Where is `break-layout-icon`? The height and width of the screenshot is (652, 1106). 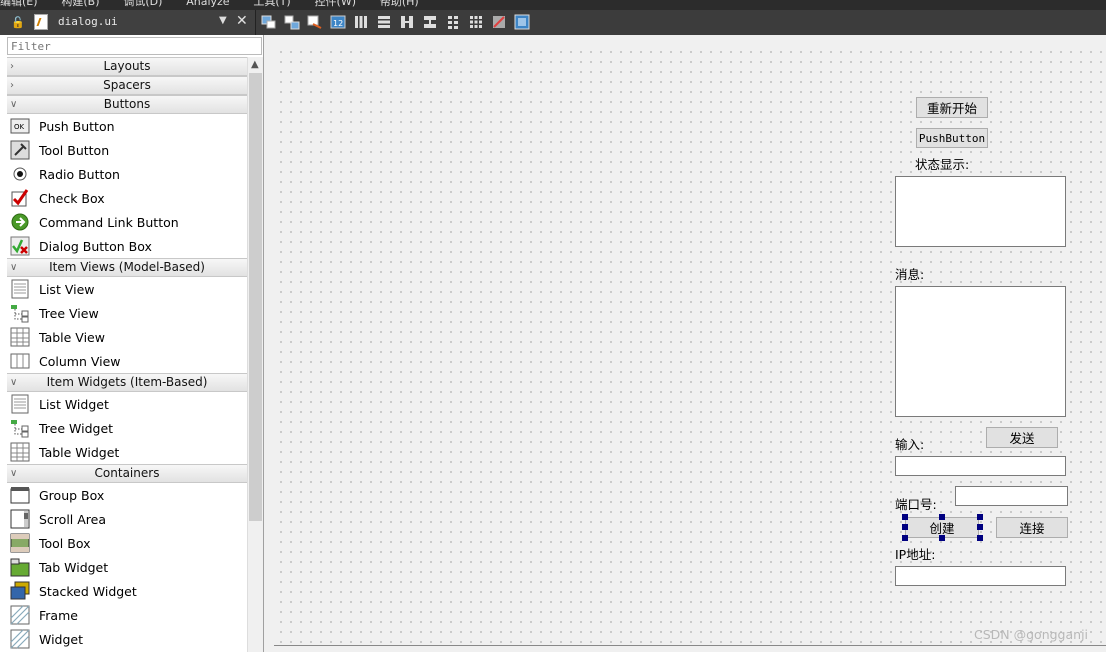
break-layout-icon is located at coordinates (499, 22).